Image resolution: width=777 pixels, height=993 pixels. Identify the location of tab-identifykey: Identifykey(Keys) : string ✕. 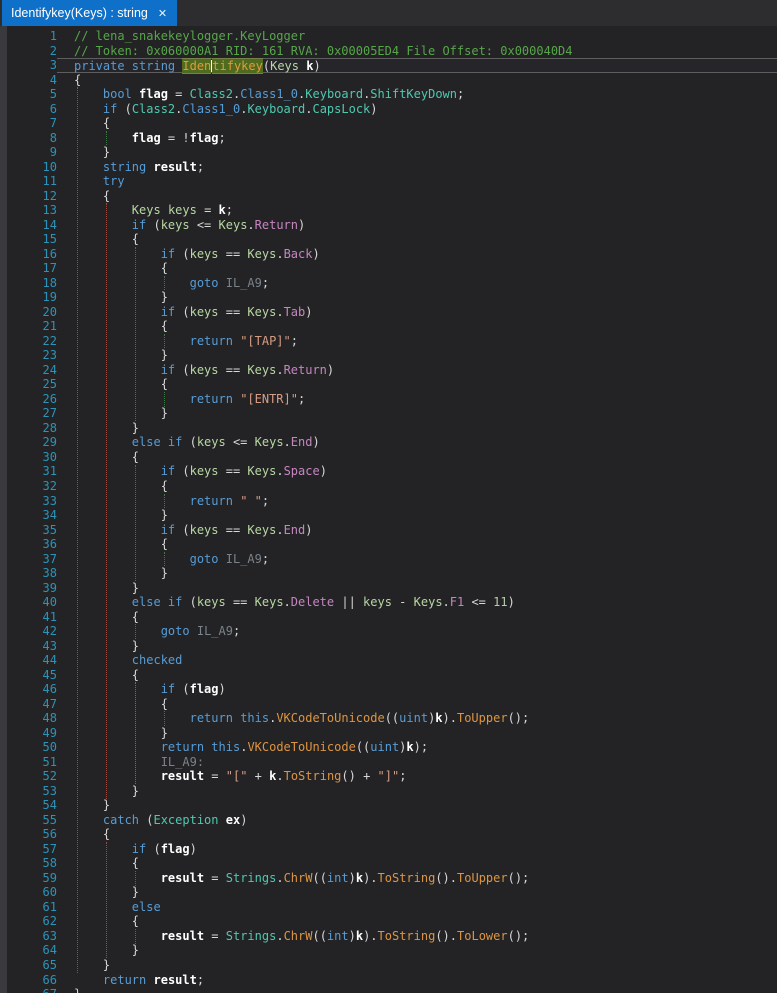
(90, 13).